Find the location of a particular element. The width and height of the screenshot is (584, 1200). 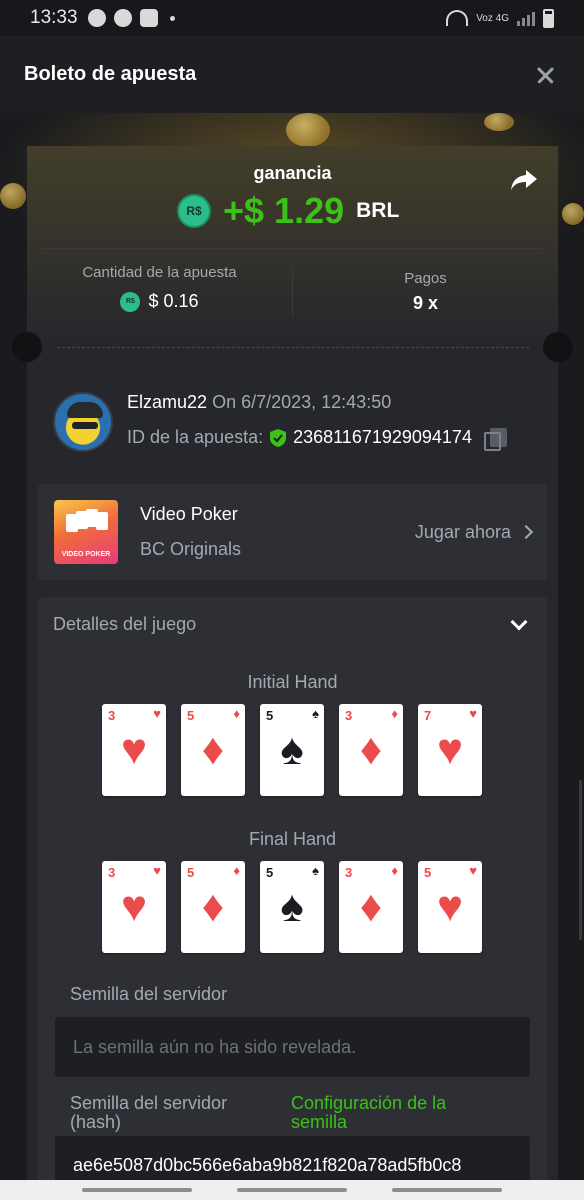

win-label: ganancia is located at coordinates (292, 173).